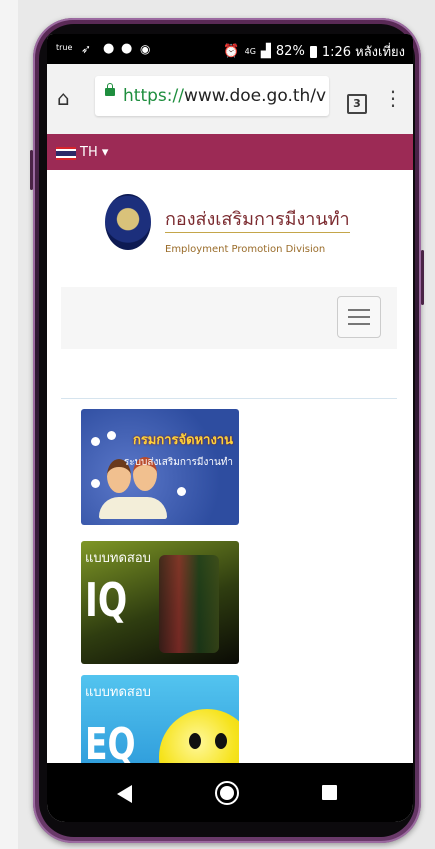 The image size is (435, 849). Describe the element at coordinates (178, 462) in the screenshot. I see `banner-subtitle: ระบบส่งเสริมการมีงานทำ` at that location.